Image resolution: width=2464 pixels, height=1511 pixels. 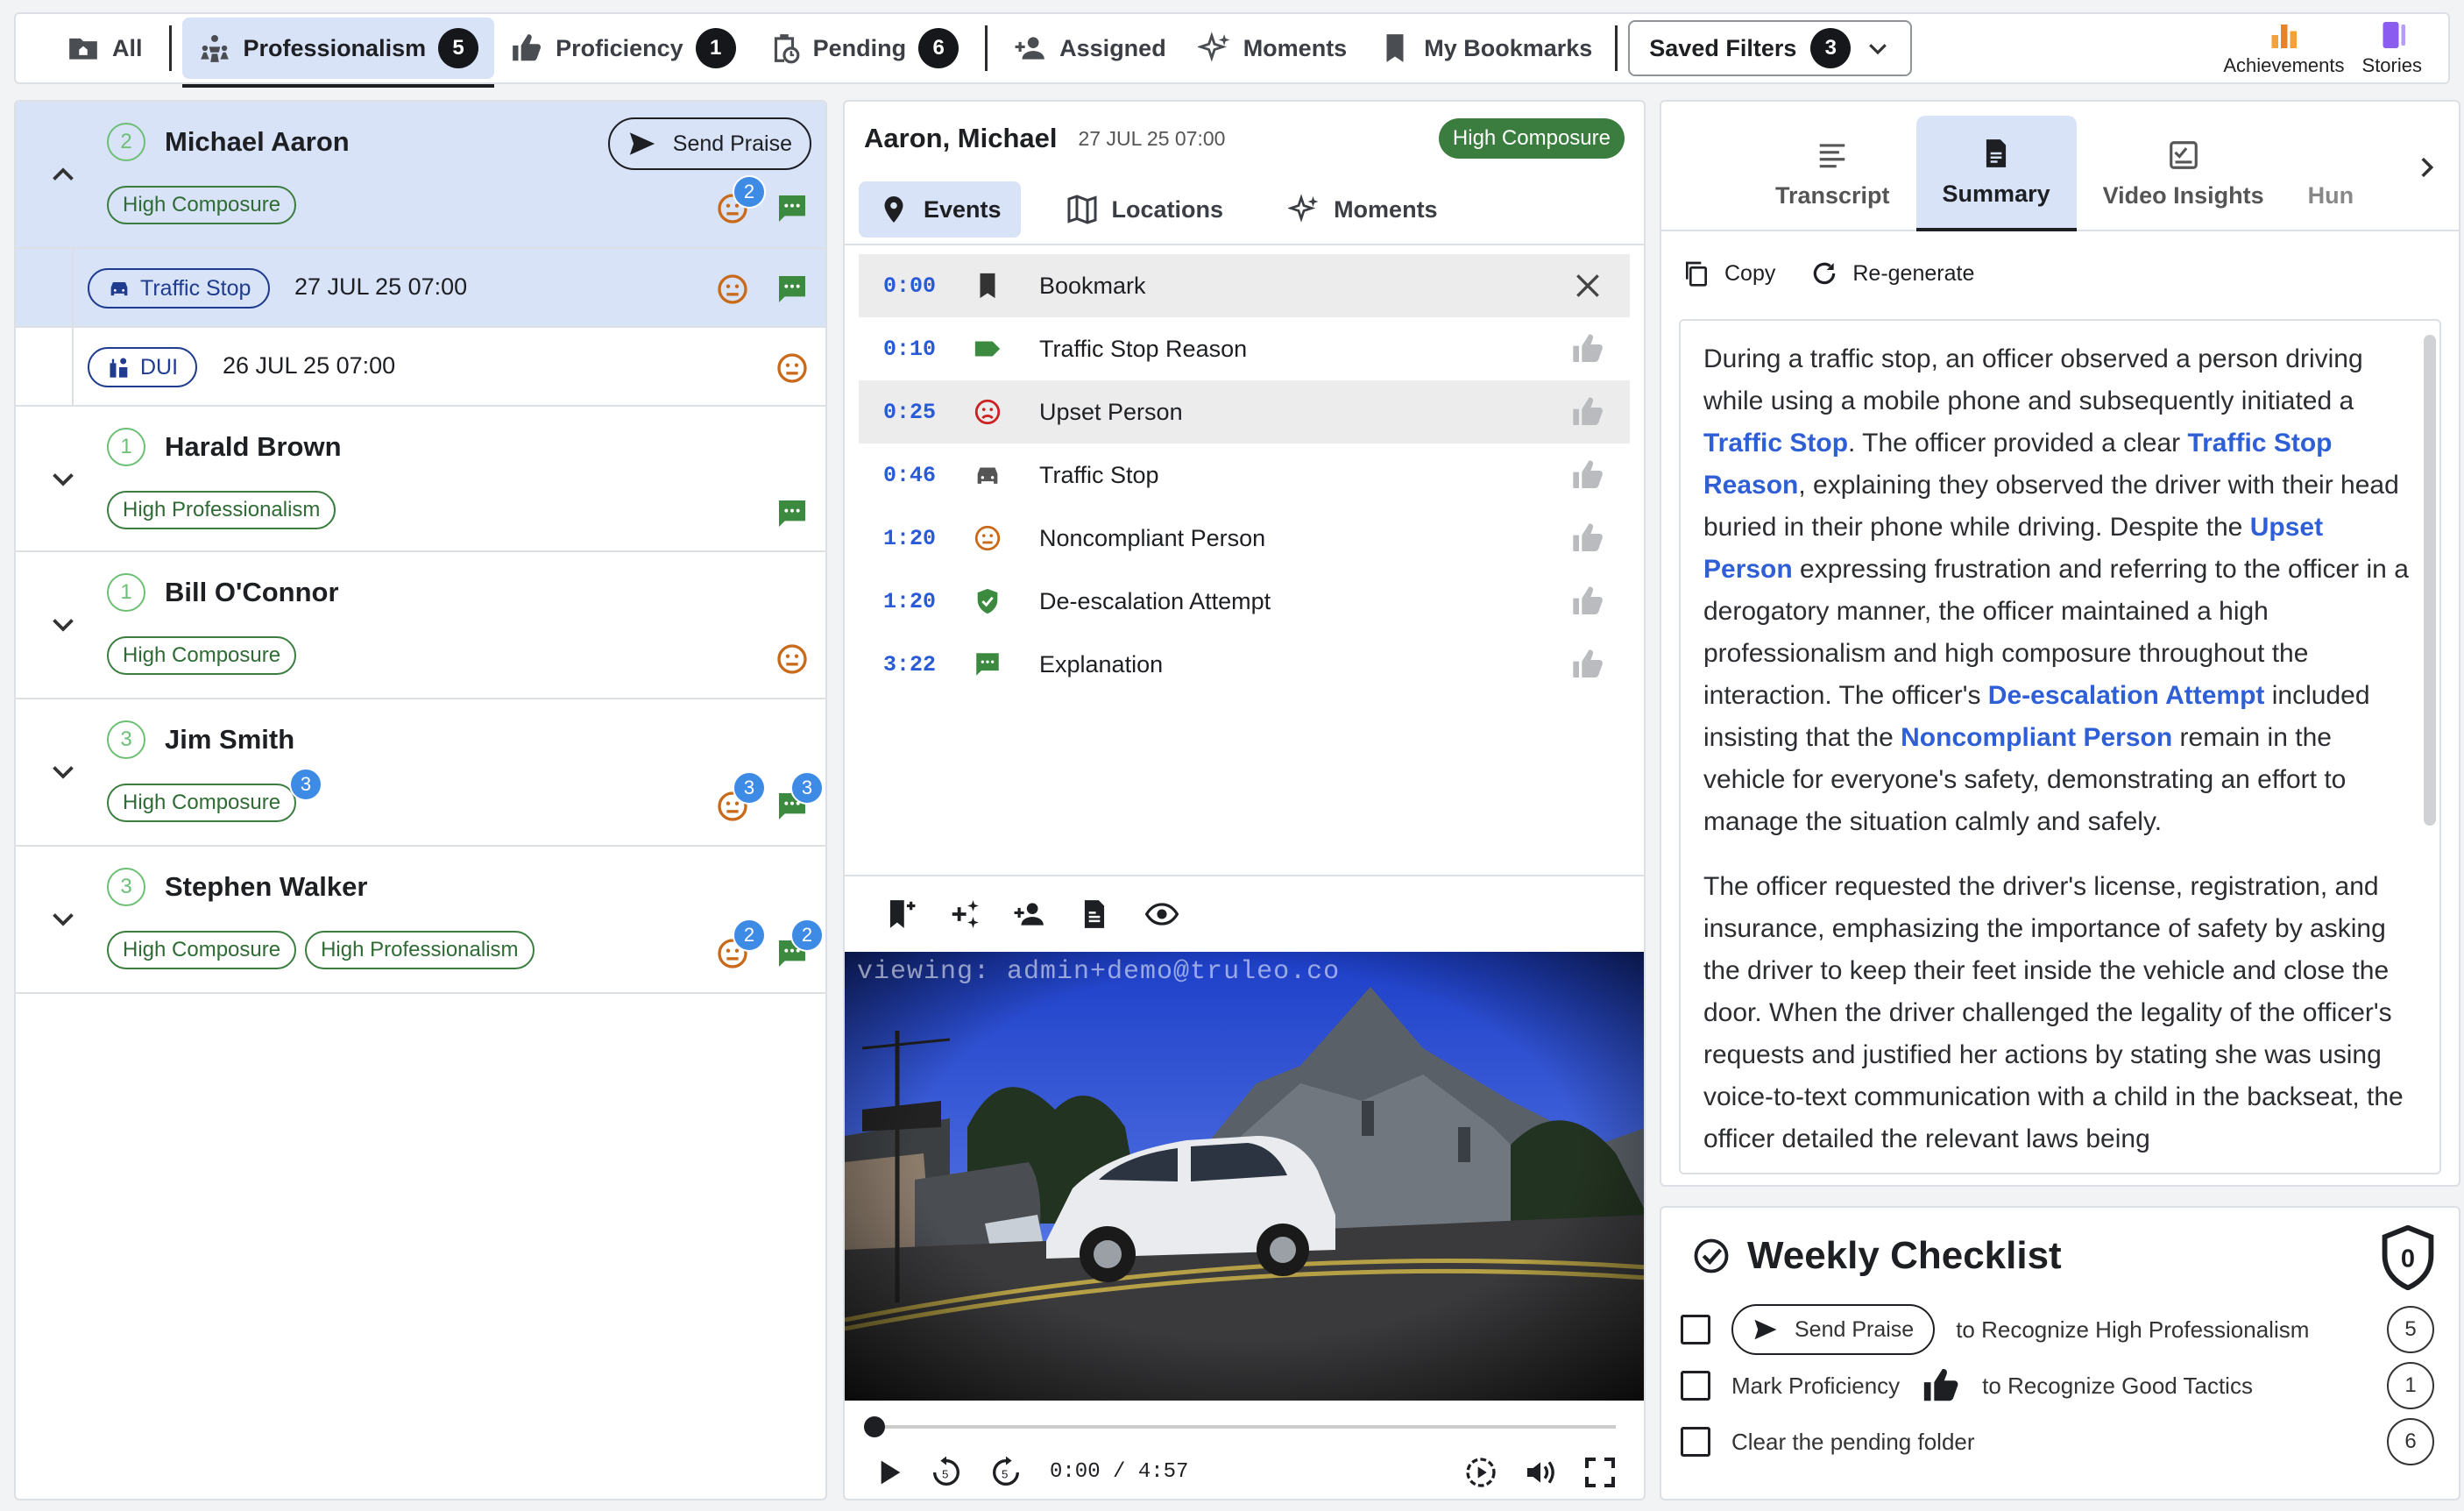 What do you see at coordinates (252, 592) in the screenshot?
I see `officer-name: Bill O'Connor` at bounding box center [252, 592].